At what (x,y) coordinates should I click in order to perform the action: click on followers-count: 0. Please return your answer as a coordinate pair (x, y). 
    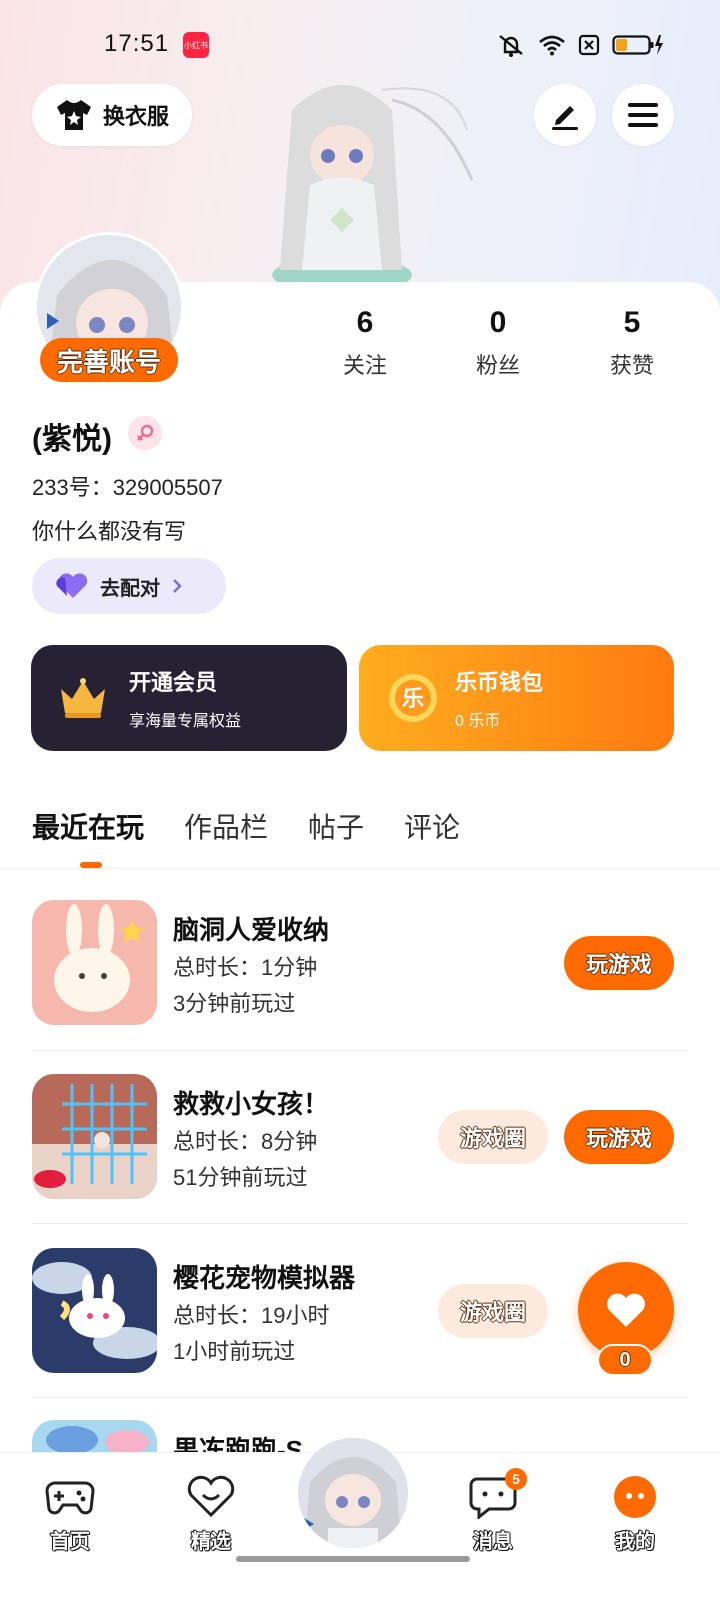
    Looking at the image, I should click on (498, 322).